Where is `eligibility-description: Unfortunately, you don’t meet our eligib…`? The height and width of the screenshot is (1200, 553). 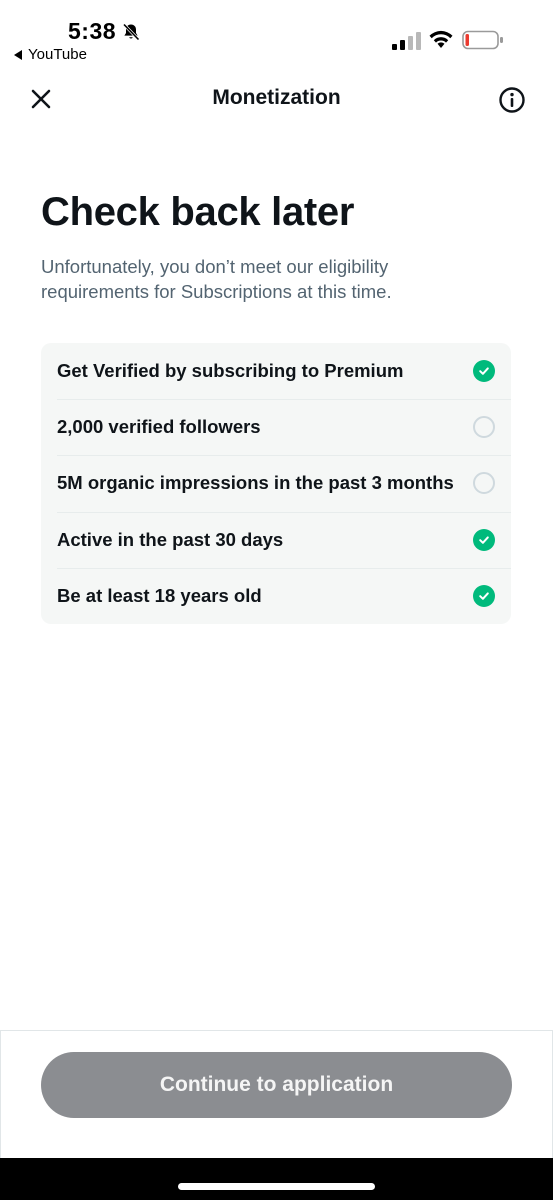
eligibility-description: Unfortunately, you don’t meet our eligib… is located at coordinates (216, 279).